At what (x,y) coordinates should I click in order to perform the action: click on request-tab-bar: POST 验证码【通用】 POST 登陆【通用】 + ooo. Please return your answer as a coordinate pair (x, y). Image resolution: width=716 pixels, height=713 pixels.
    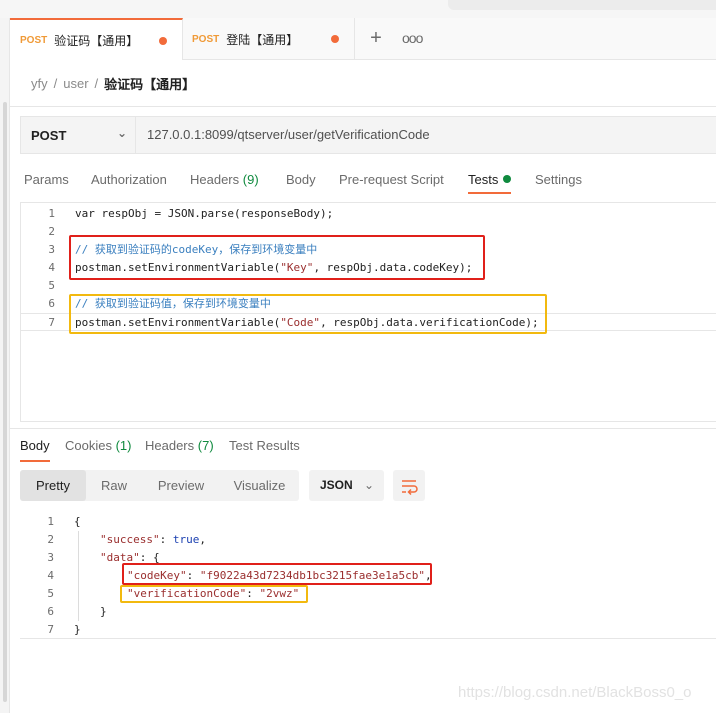
    Looking at the image, I should click on (363, 39).